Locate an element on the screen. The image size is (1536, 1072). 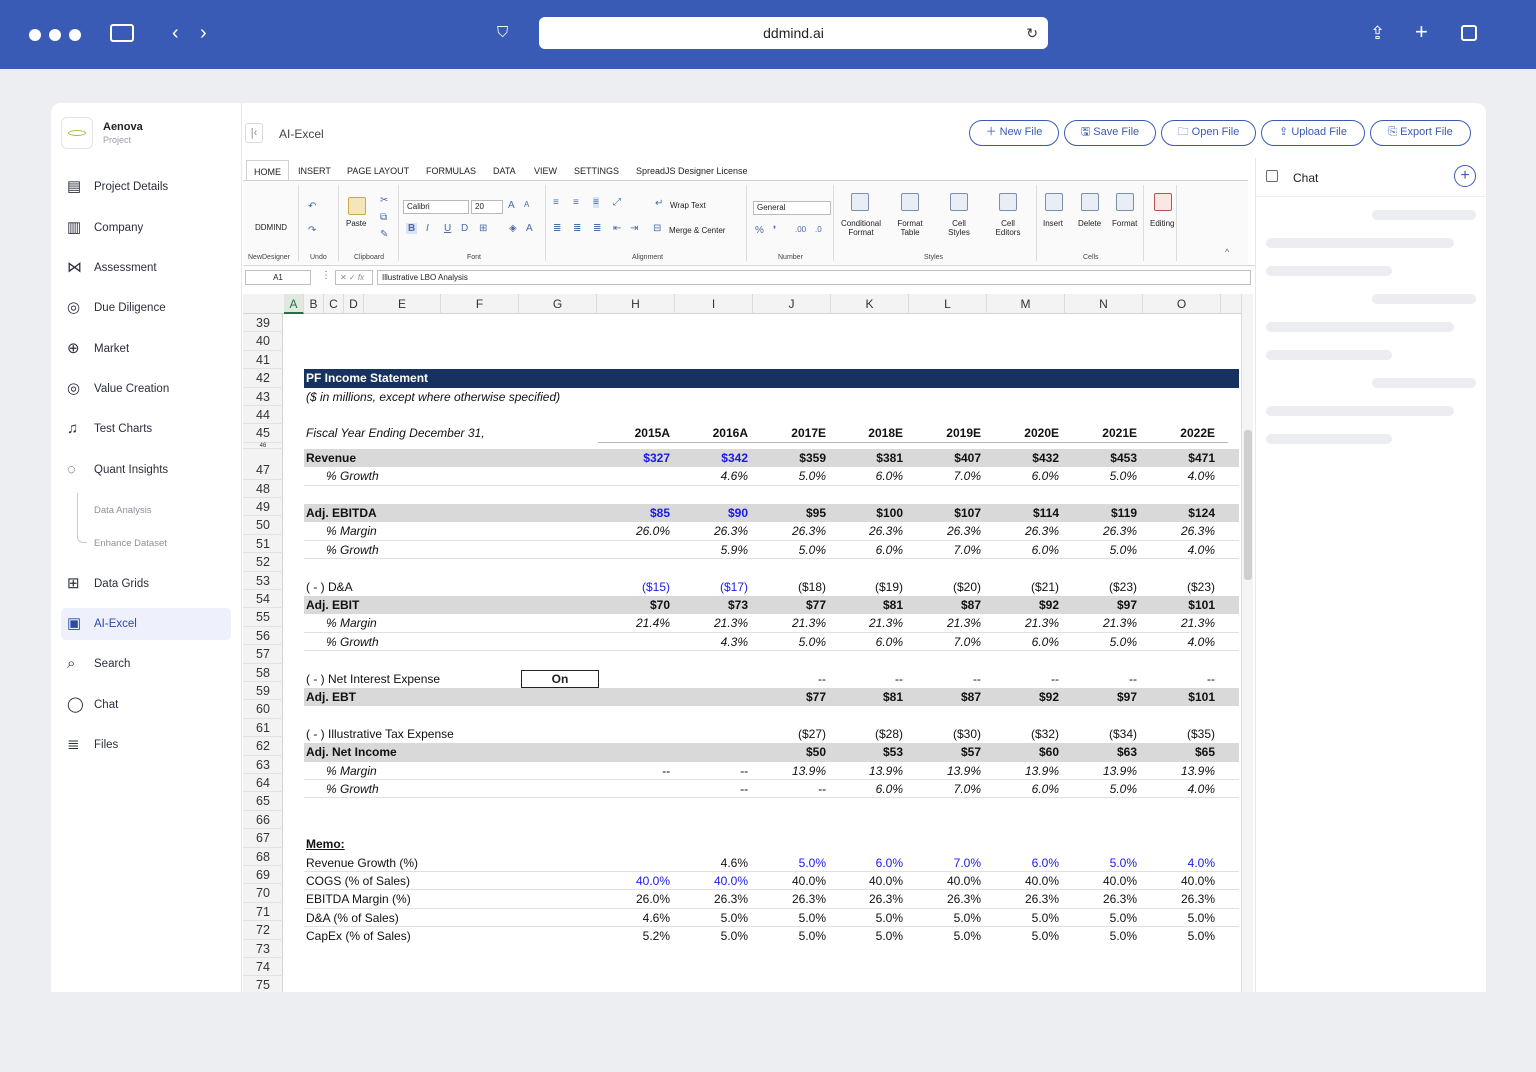
align-left-icon: ≣ is located at coordinates (557, 228).